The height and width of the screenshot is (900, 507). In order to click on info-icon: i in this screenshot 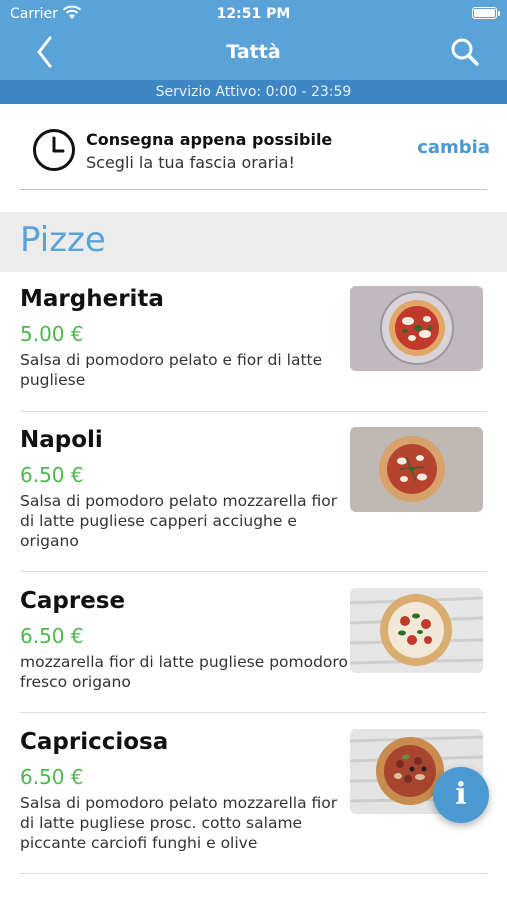, I will do `click(461, 794)`.